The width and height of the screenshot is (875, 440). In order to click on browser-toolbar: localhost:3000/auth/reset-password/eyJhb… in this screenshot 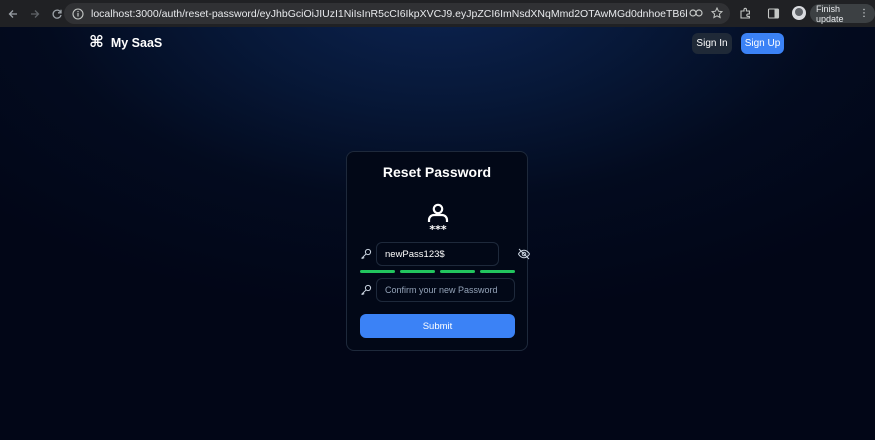, I will do `click(437, 13)`.